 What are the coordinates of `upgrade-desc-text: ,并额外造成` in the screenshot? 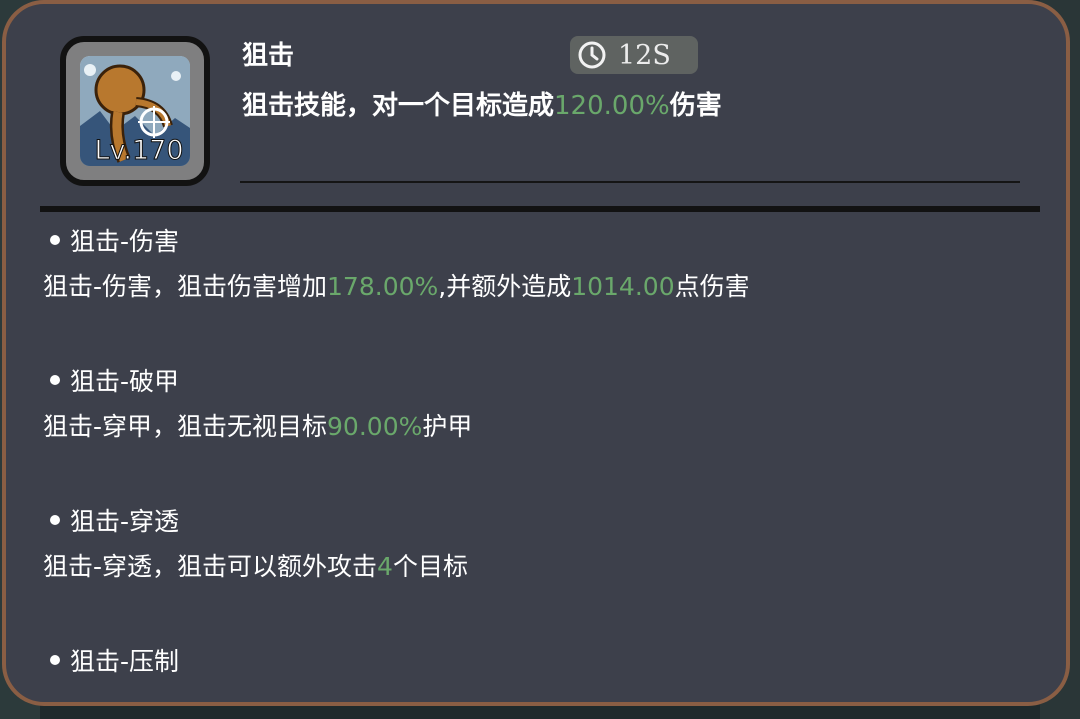 It's located at (505, 286).